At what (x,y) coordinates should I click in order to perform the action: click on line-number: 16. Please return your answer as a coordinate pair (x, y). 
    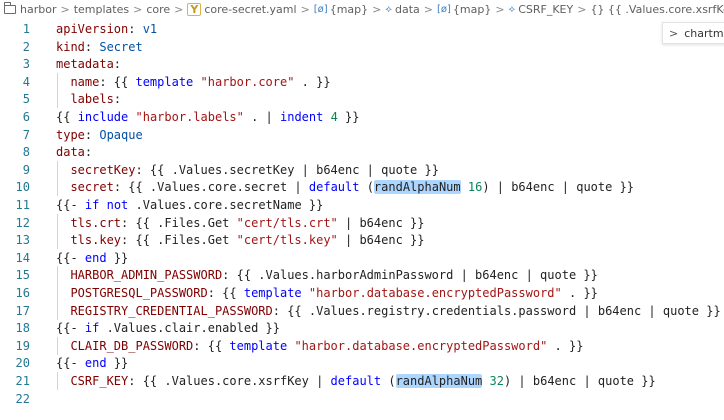
    Looking at the image, I should click on (22, 293).